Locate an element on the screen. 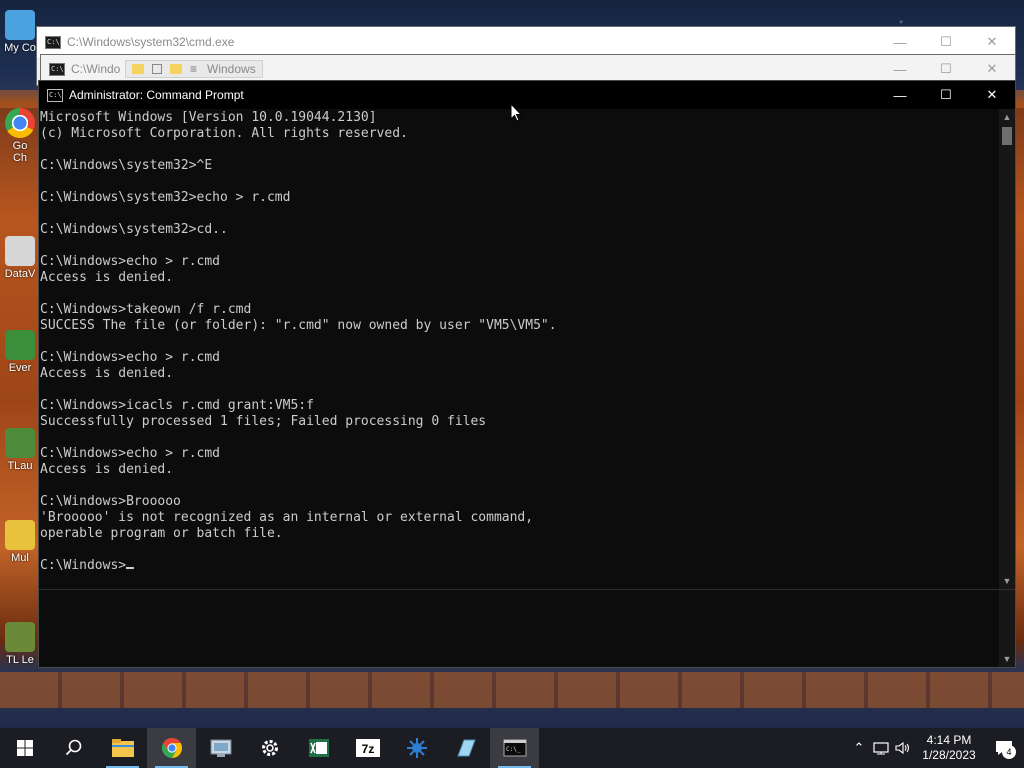 Image resolution: width=1024 pixels, height=768 pixels. console-prompt-line: C:\Windows> is located at coordinates (520, 566).